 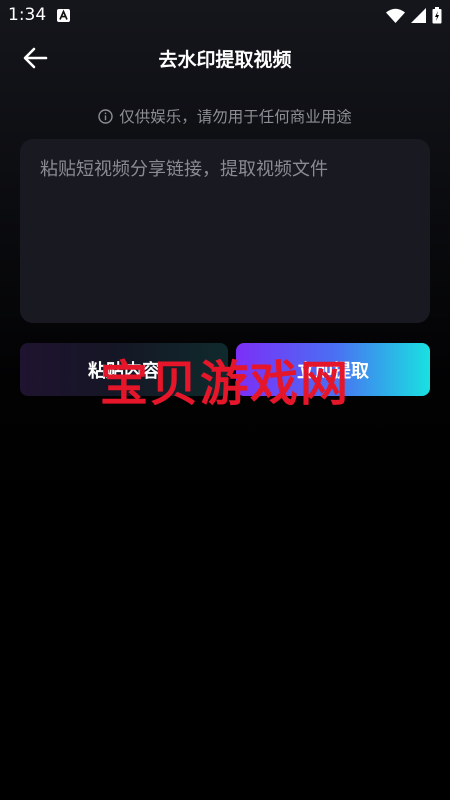 I want to click on wifi-icon, so click(x=395, y=15).